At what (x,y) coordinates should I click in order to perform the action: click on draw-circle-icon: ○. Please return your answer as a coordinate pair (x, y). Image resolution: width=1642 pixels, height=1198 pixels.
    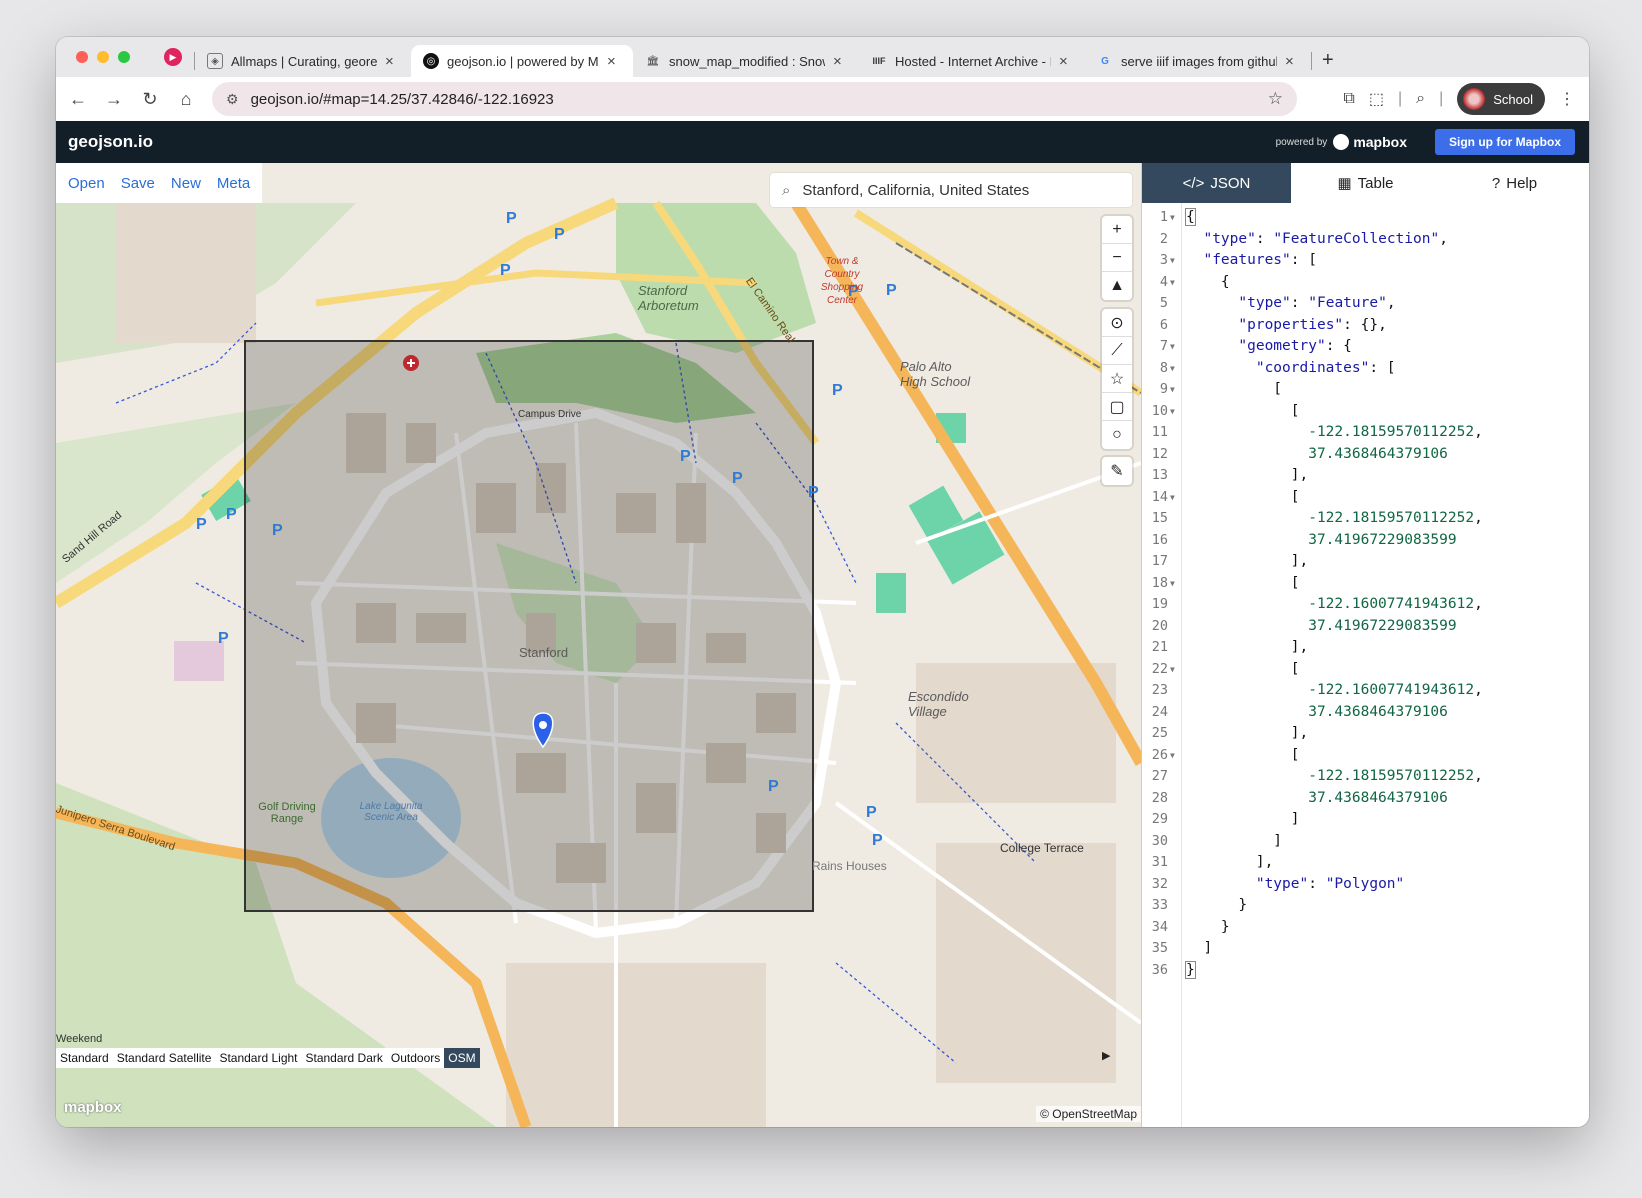
    Looking at the image, I should click on (1117, 435).